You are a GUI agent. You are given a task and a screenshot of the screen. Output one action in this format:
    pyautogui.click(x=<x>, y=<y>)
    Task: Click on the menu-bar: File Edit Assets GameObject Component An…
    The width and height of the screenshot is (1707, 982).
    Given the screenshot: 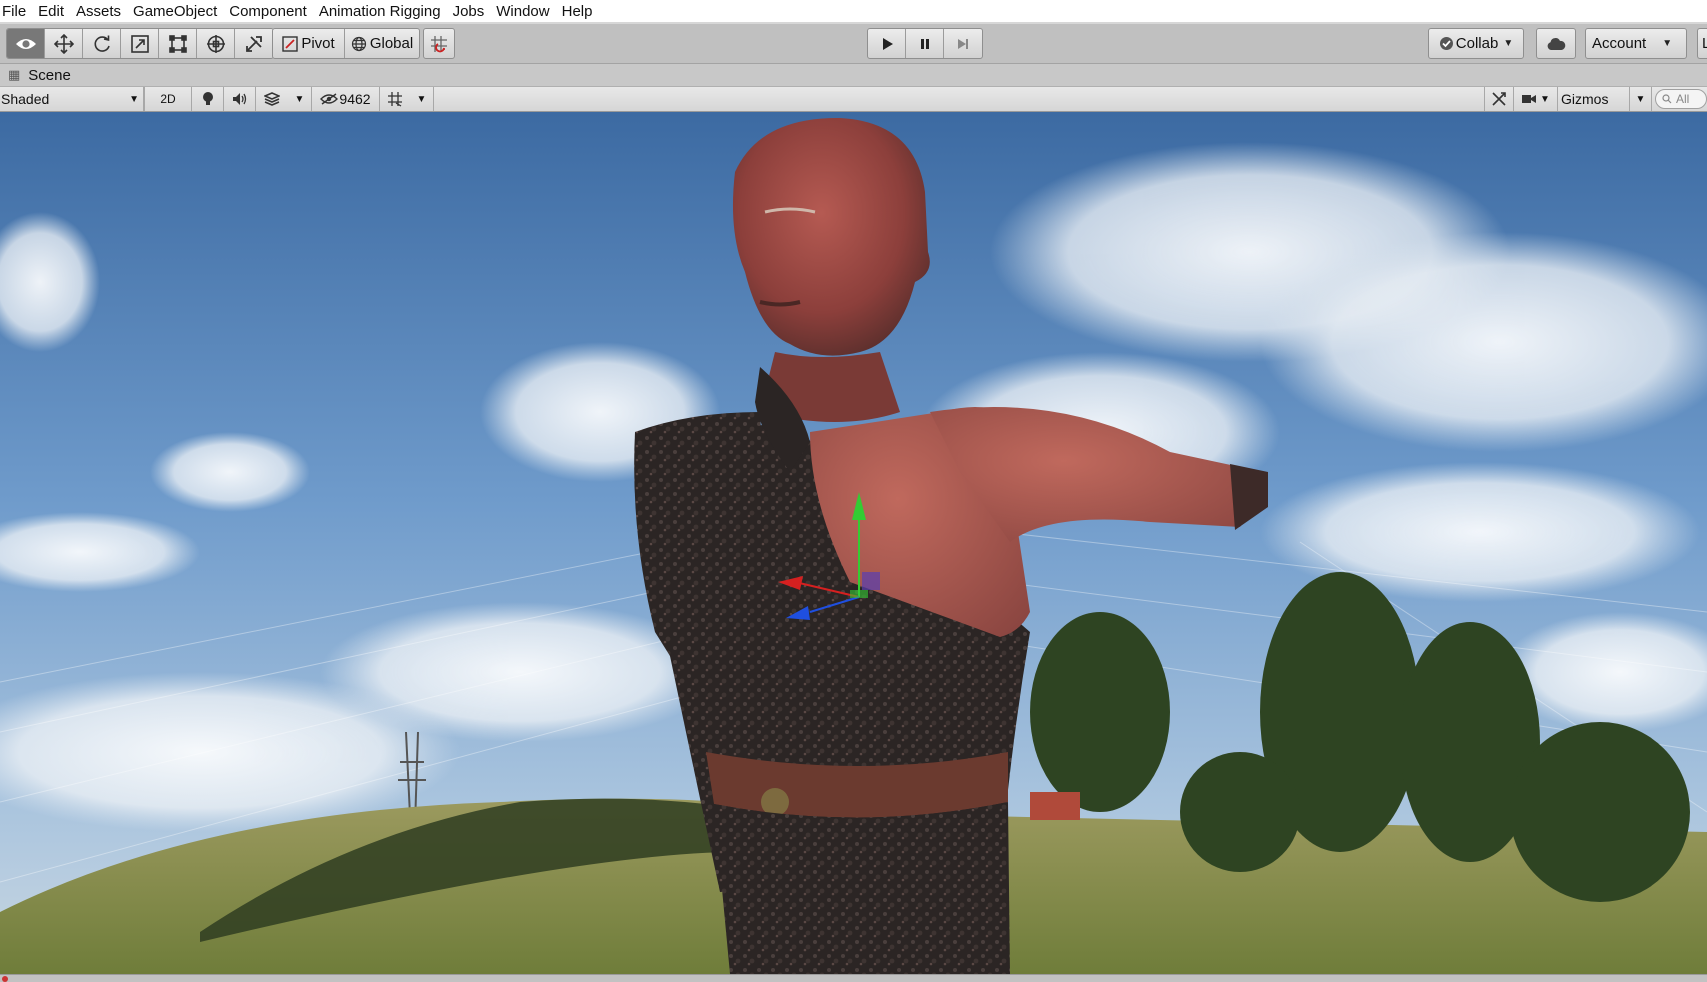 What is the action you would take?
    pyautogui.click(x=853, y=12)
    